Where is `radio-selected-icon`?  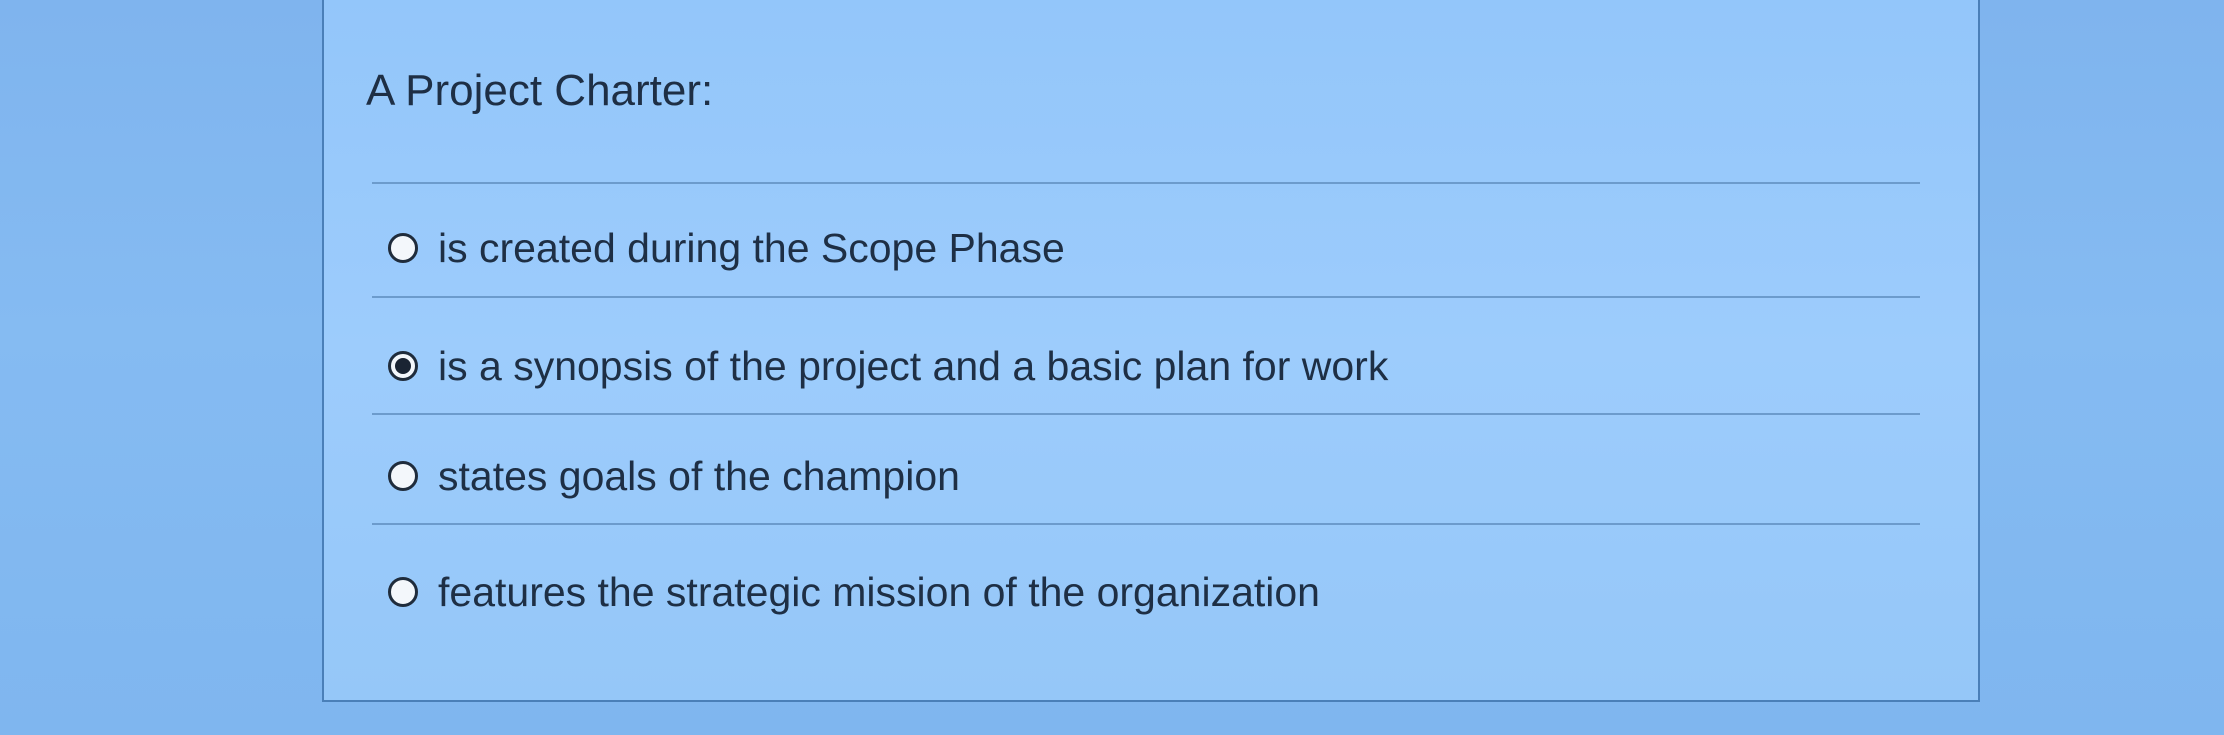
radio-selected-icon is located at coordinates (403, 366).